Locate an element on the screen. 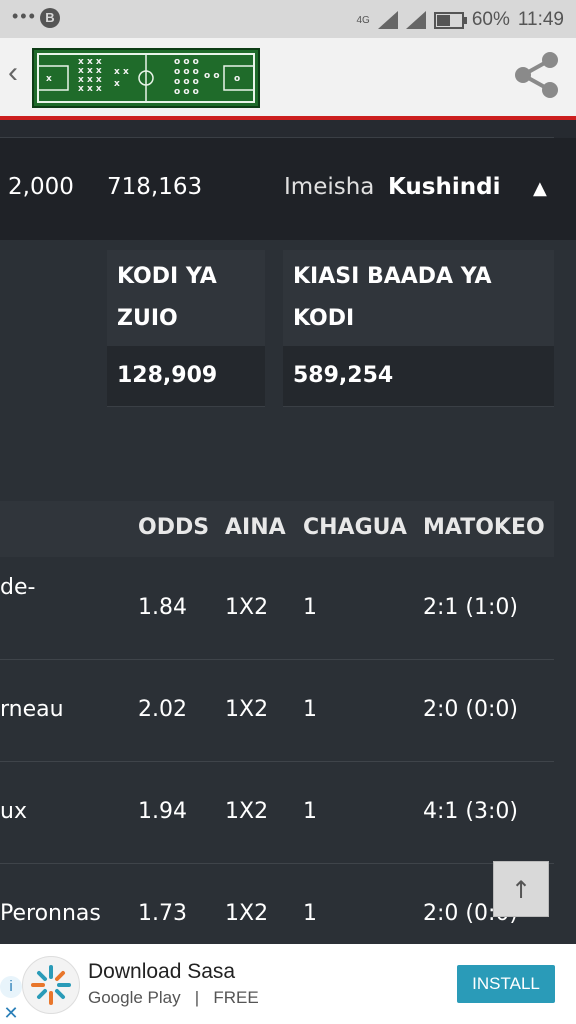 The width and height of the screenshot is (576, 1024). battery-icon is located at coordinates (450, 20).